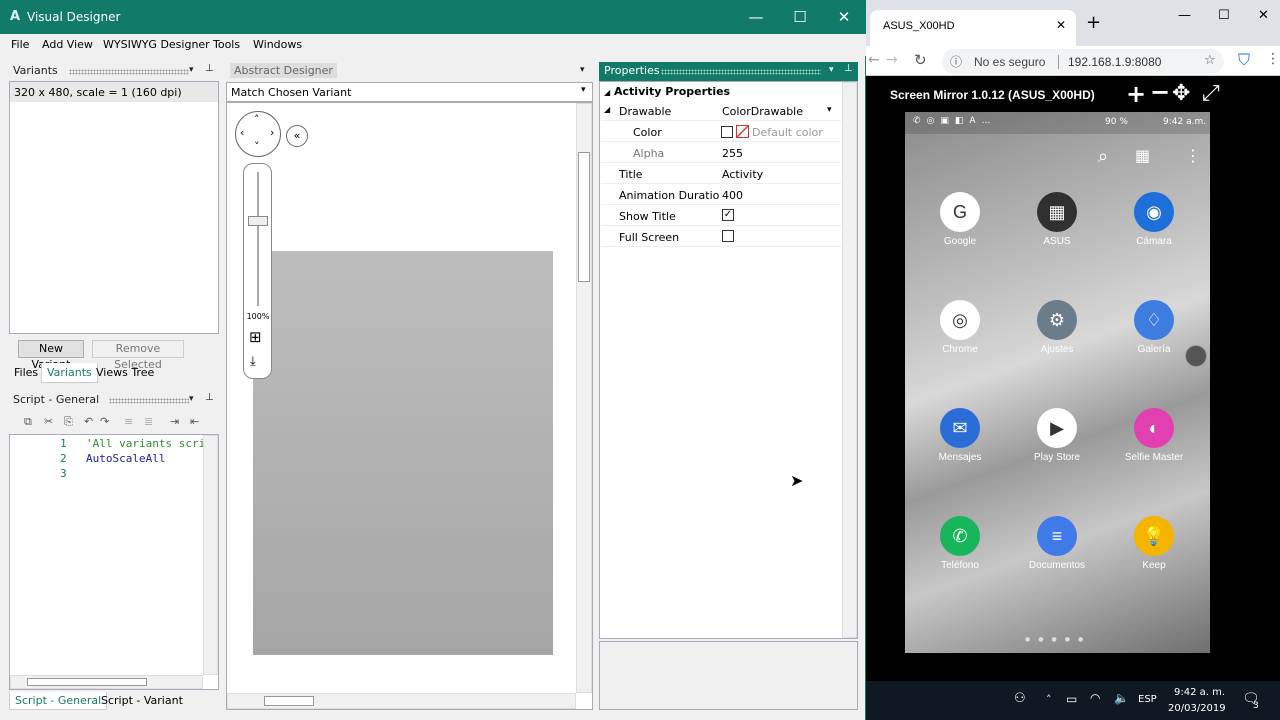 The width and height of the screenshot is (1280, 720). I want to click on collapse-icon: «, so click(297, 136).